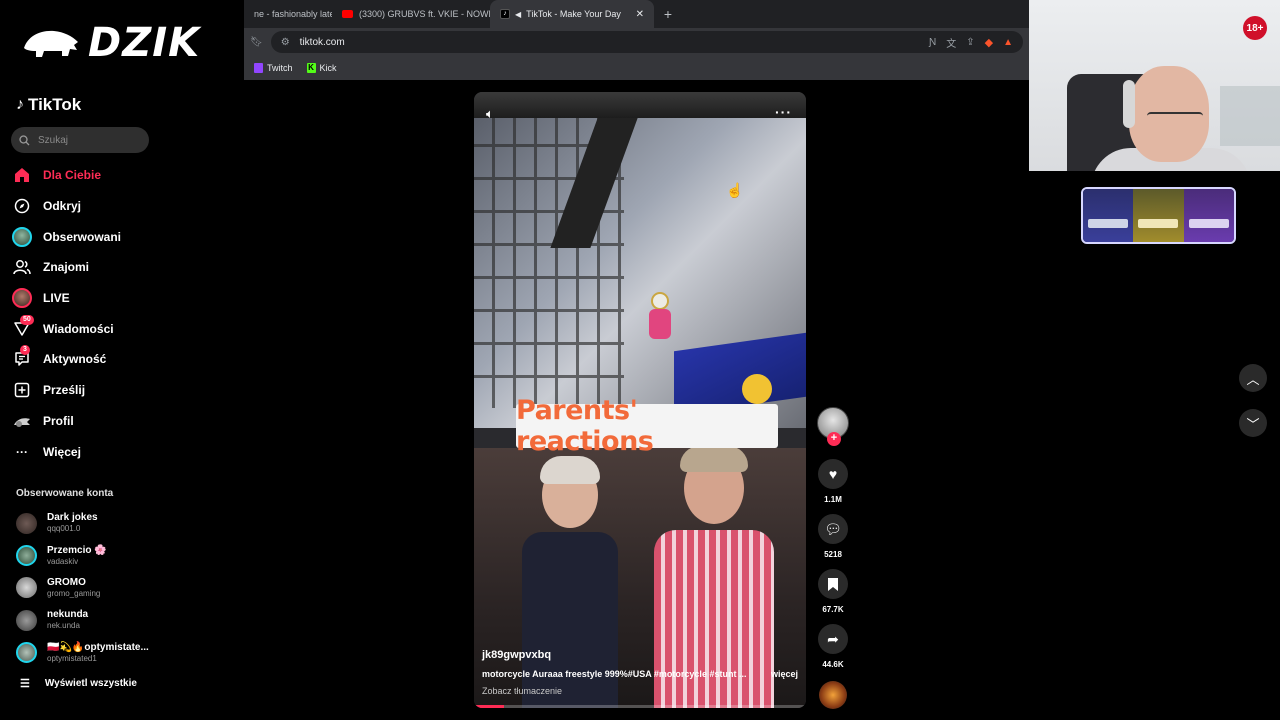  What do you see at coordinates (321, 68) in the screenshot?
I see `bookmark-kick: K Kick` at bounding box center [321, 68].